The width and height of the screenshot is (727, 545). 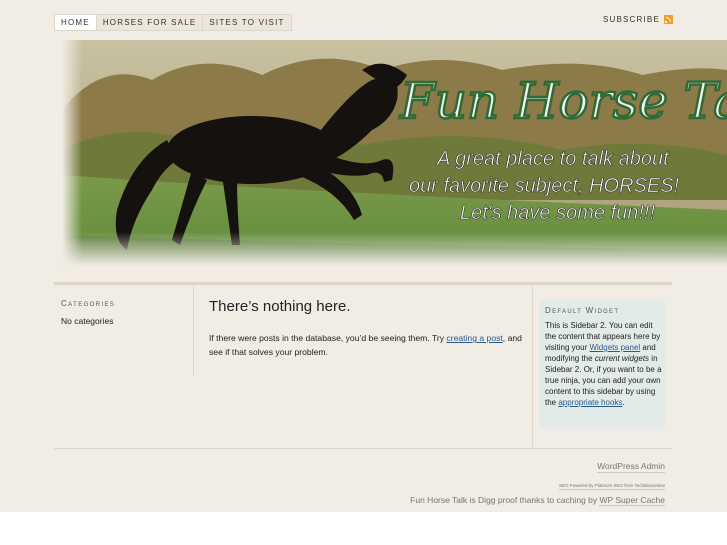 I want to click on widget-emphasis: current widgets, so click(x=622, y=358).